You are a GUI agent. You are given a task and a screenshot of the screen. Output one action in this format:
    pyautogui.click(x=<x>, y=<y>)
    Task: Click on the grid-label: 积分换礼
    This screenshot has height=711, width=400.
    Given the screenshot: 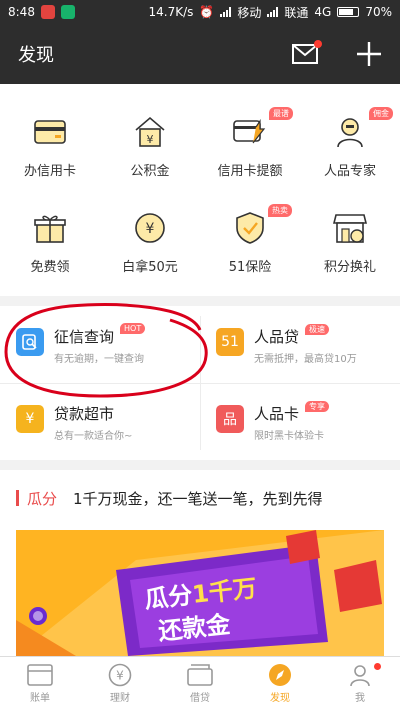 What is the action you would take?
    pyautogui.click(x=349, y=267)
    